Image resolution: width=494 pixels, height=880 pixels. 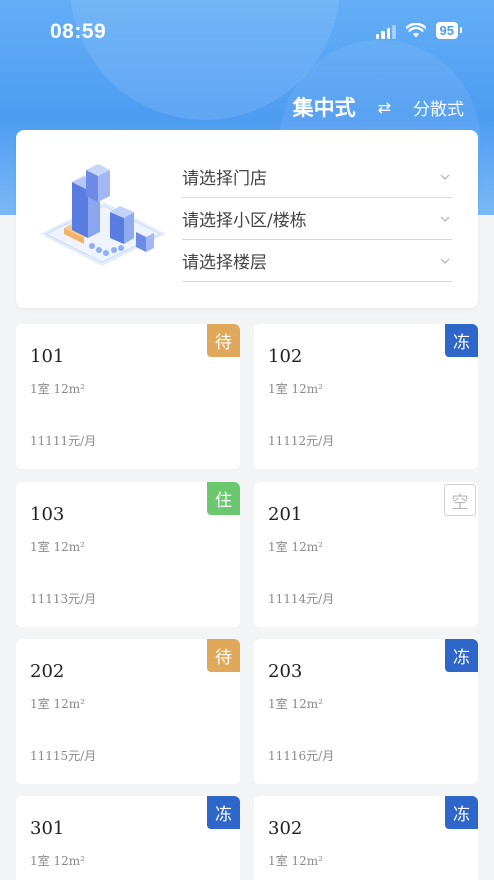 I want to click on room-card: 101 1室 12m² 11111元/月 待, so click(x=128, y=396).